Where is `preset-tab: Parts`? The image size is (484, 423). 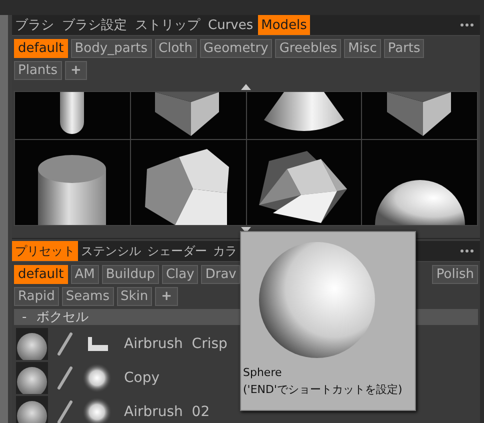
preset-tab: Parts is located at coordinates (404, 48).